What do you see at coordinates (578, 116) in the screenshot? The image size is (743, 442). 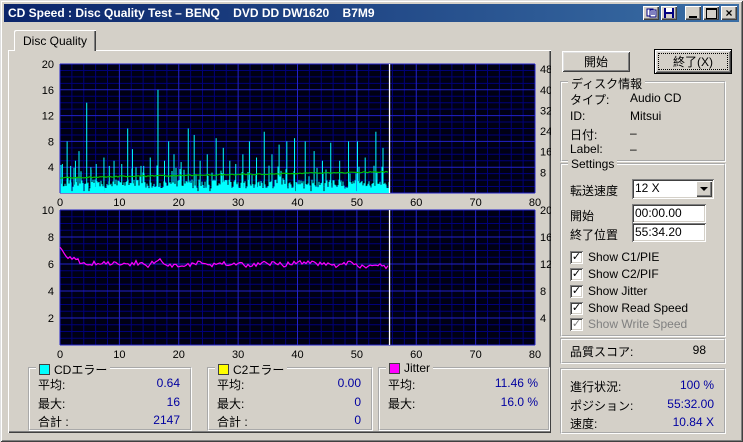 I see `disc-id-label: ID:` at bounding box center [578, 116].